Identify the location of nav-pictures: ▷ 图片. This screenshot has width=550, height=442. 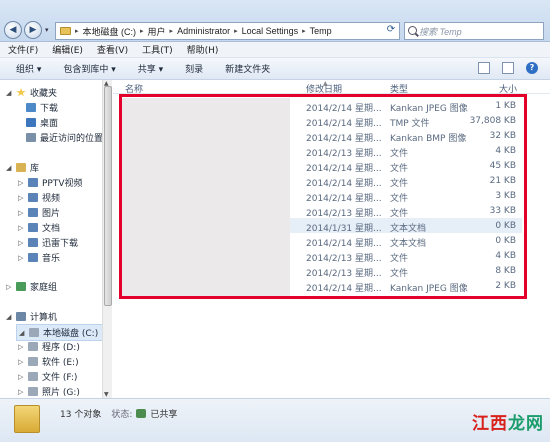
(39, 212).